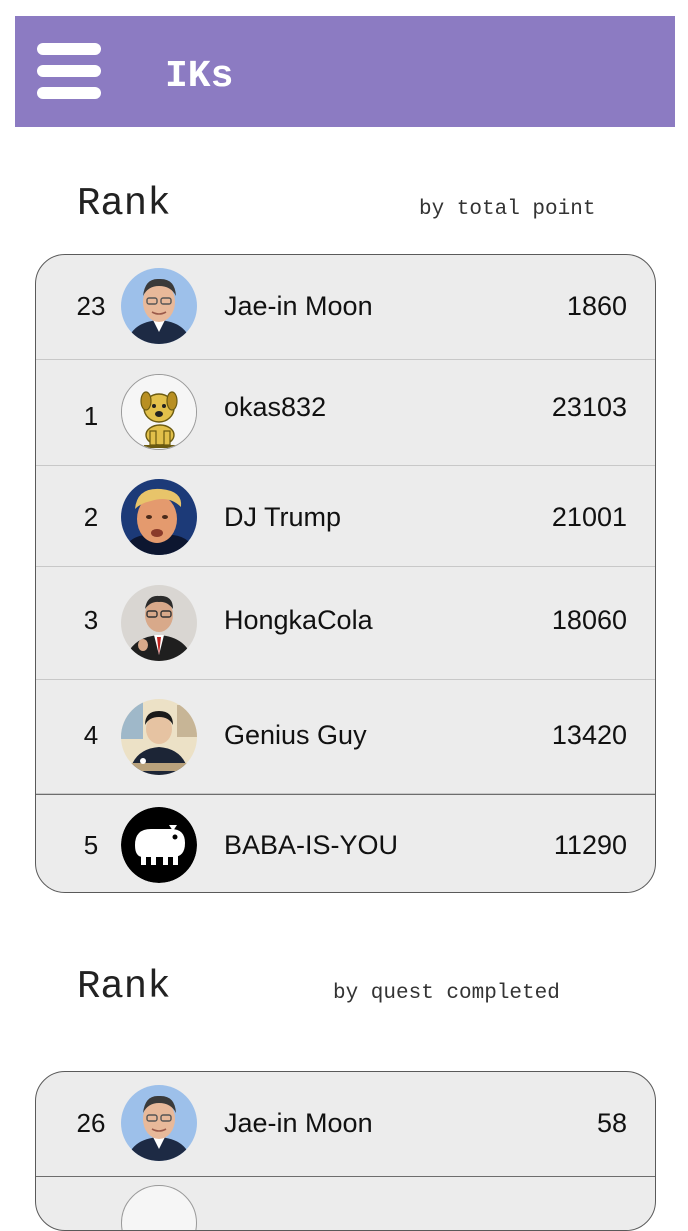 The width and height of the screenshot is (688, 1231). What do you see at coordinates (91, 1123) in the screenshot?
I see `rank-number: 26` at bounding box center [91, 1123].